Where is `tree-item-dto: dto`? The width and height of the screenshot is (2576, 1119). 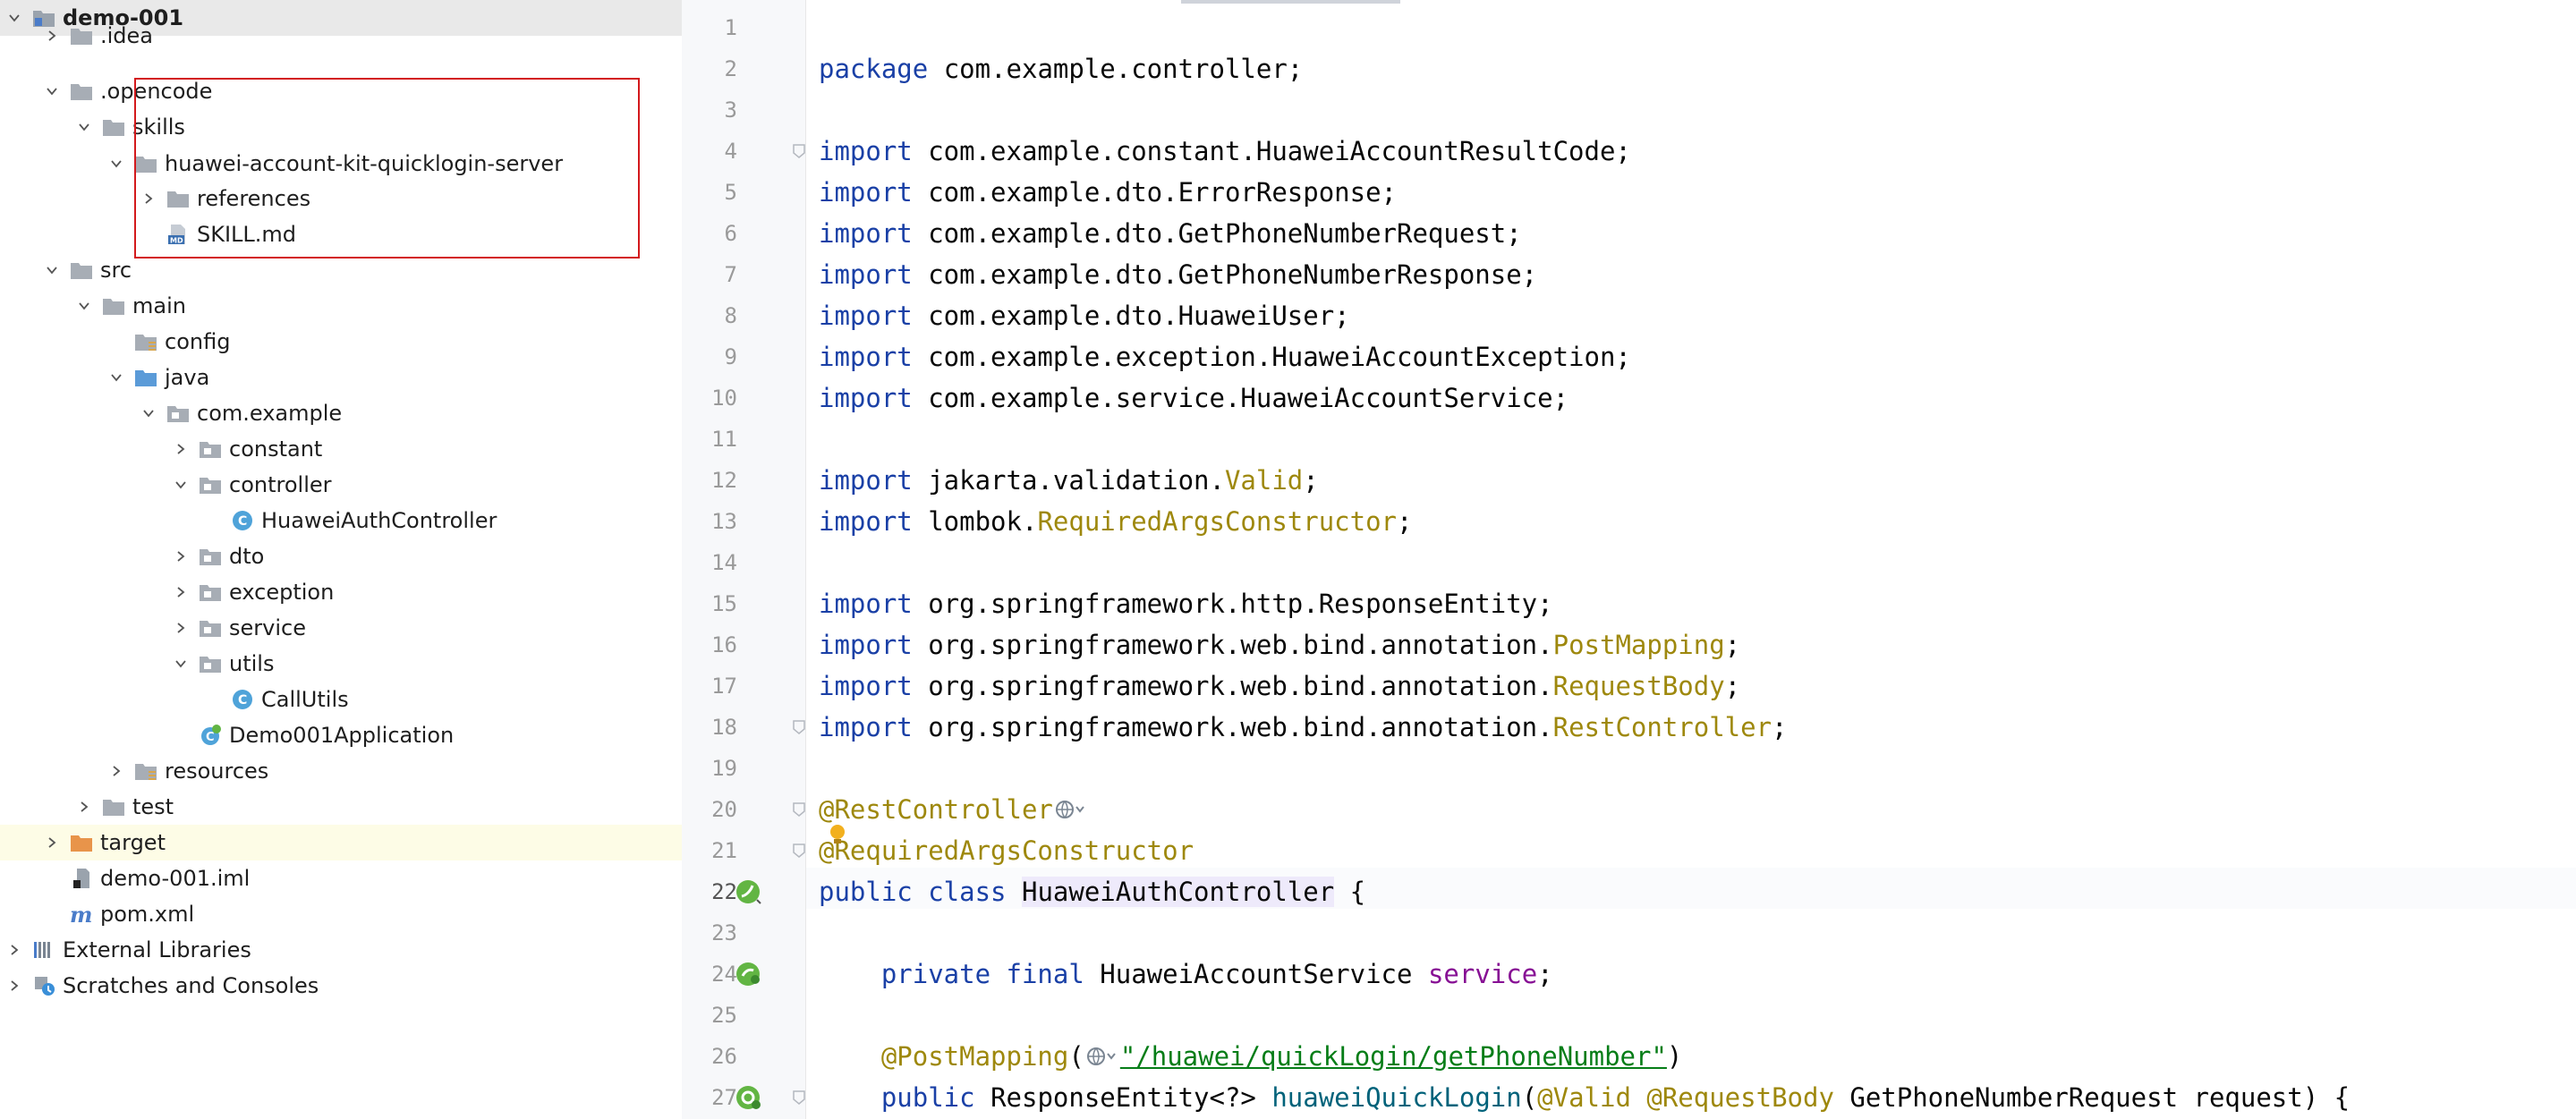
tree-item-dto: dto is located at coordinates (341, 556).